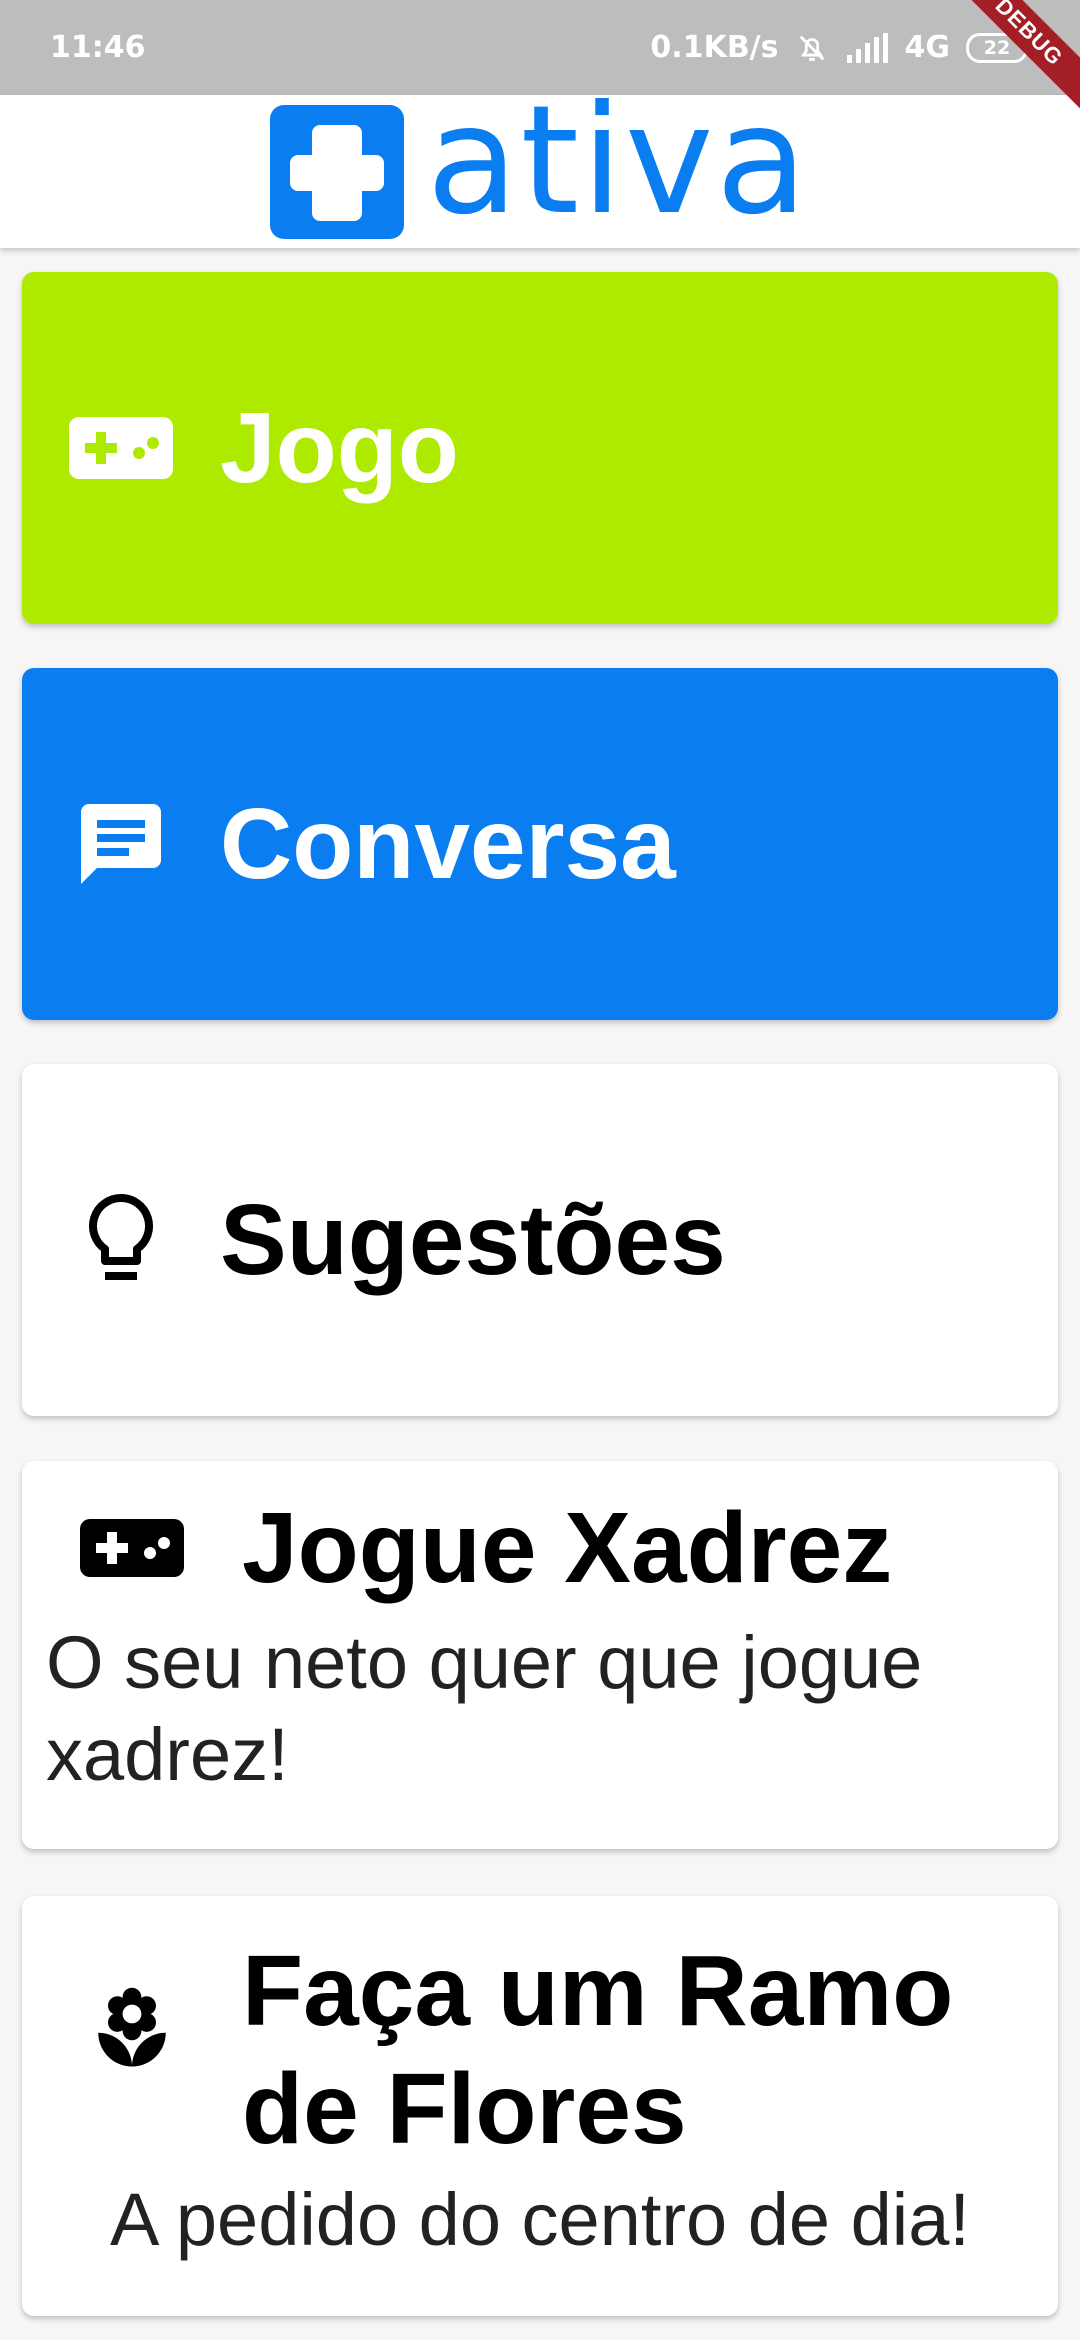 The width and height of the screenshot is (1080, 2340). What do you see at coordinates (618, 160) in the screenshot?
I see `logo-text: ativa` at bounding box center [618, 160].